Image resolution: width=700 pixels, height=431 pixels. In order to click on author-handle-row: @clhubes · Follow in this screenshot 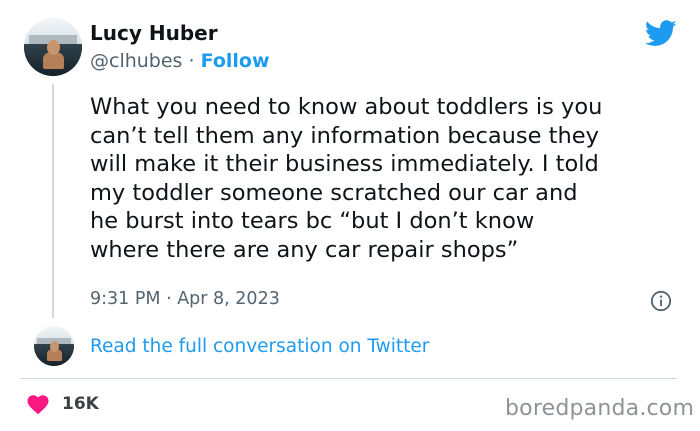, I will do `click(180, 61)`.